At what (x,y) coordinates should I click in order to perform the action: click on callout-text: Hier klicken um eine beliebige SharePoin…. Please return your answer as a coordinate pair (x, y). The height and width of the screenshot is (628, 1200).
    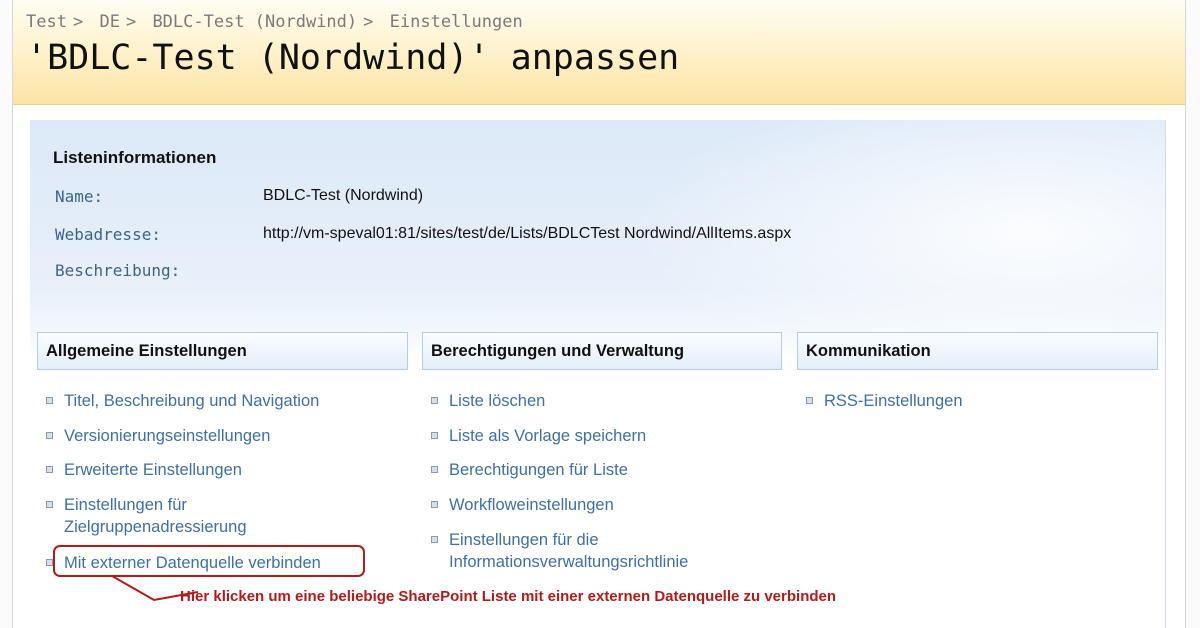
    Looking at the image, I should click on (508, 596).